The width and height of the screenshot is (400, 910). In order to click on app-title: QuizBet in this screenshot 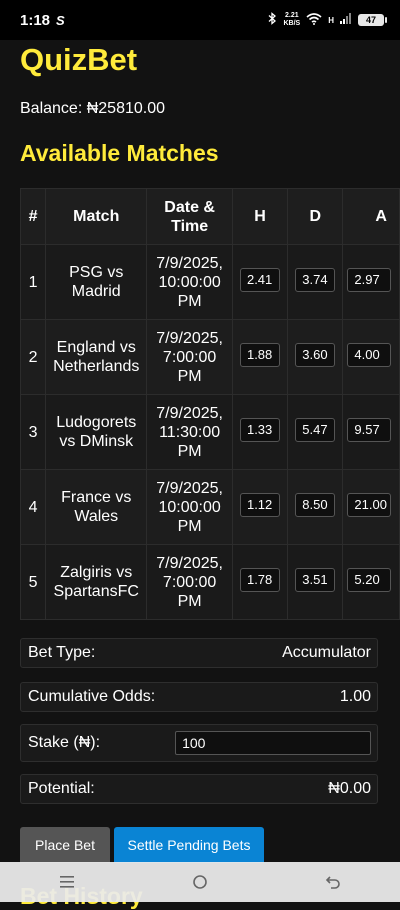, I will do `click(79, 59)`.